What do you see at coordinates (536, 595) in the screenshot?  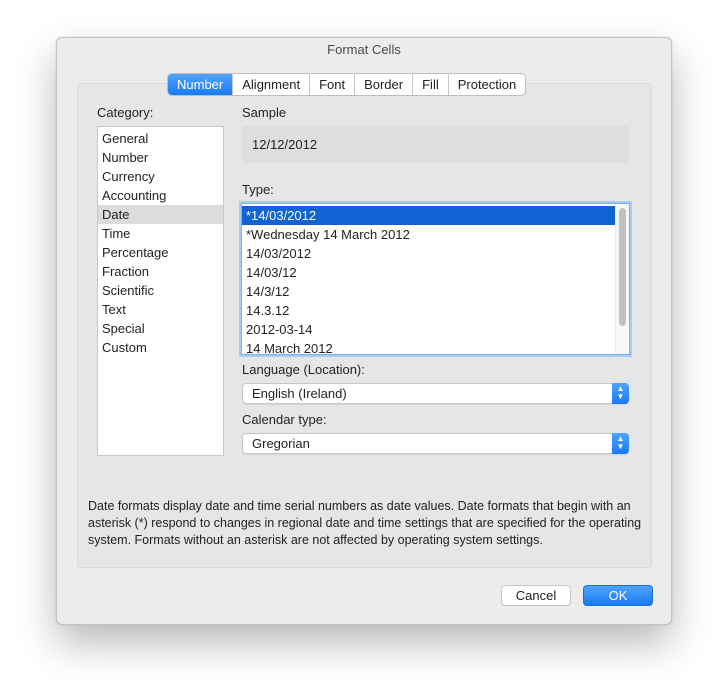 I see `cancel-button: Cancel` at bounding box center [536, 595].